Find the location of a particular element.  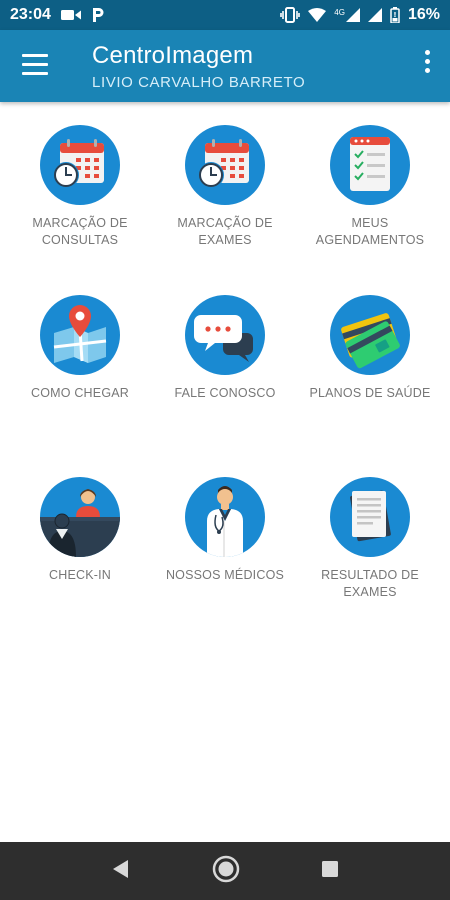

tile-marcacao-exames: MARCAÇÃO DE EXAMES is located at coordinates (225, 187).